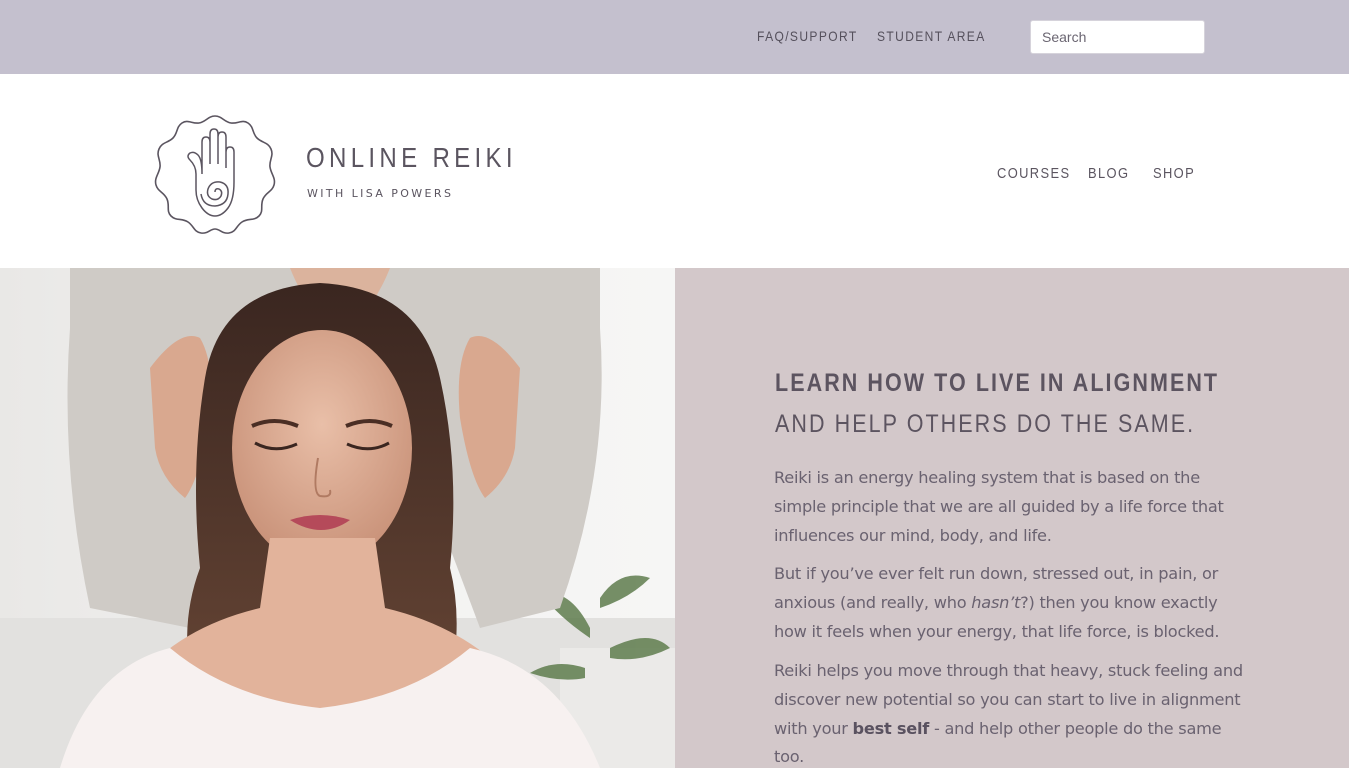 Image resolution: width=1349 pixels, height=768 pixels. Describe the element at coordinates (215, 174) in the screenshot. I see `hamsa-hand-spiral-icon` at that location.